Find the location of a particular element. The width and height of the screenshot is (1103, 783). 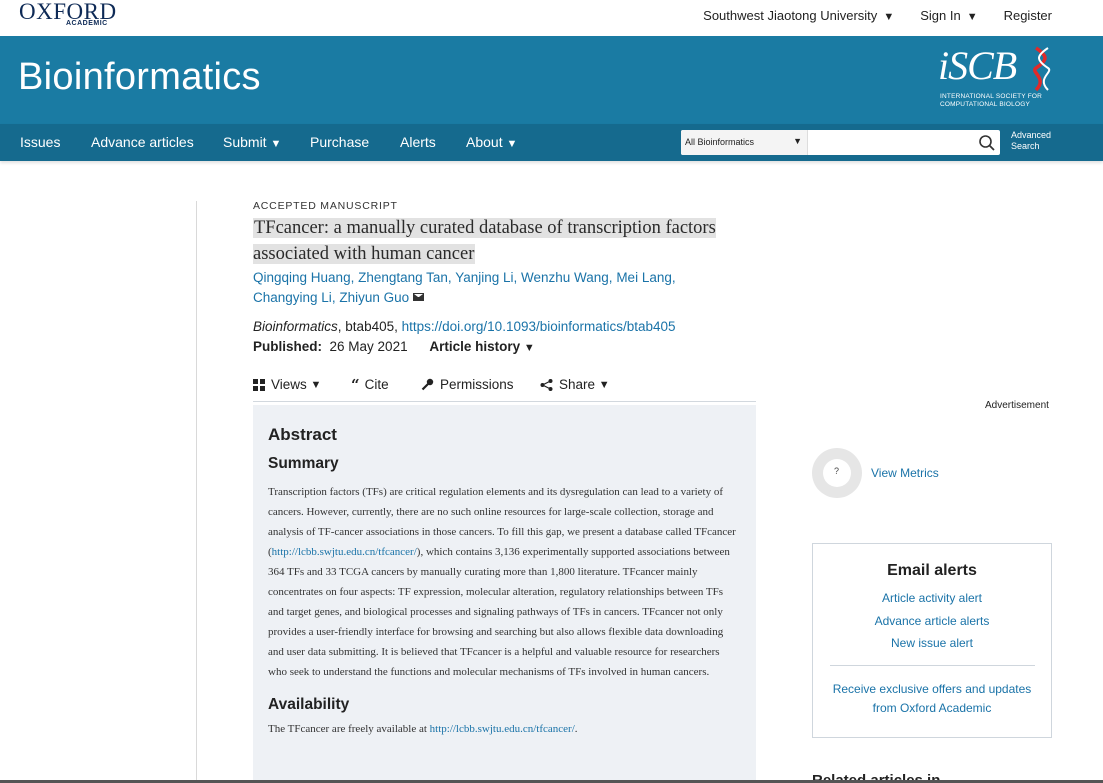

nav-issues: Issues is located at coordinates (40, 142).